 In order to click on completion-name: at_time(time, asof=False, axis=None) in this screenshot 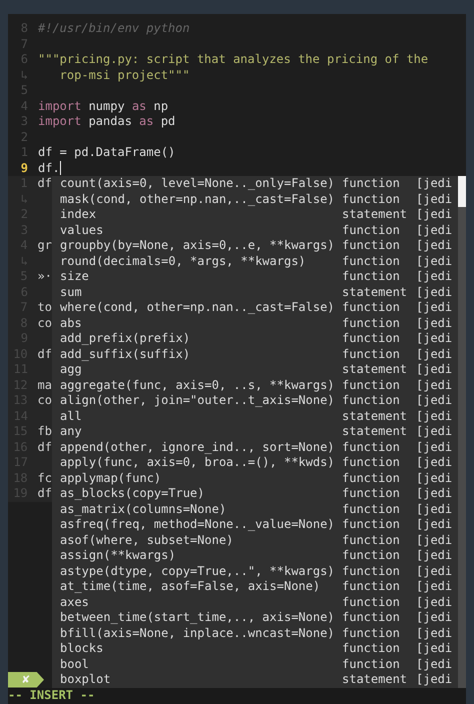, I will do `click(190, 586)`.